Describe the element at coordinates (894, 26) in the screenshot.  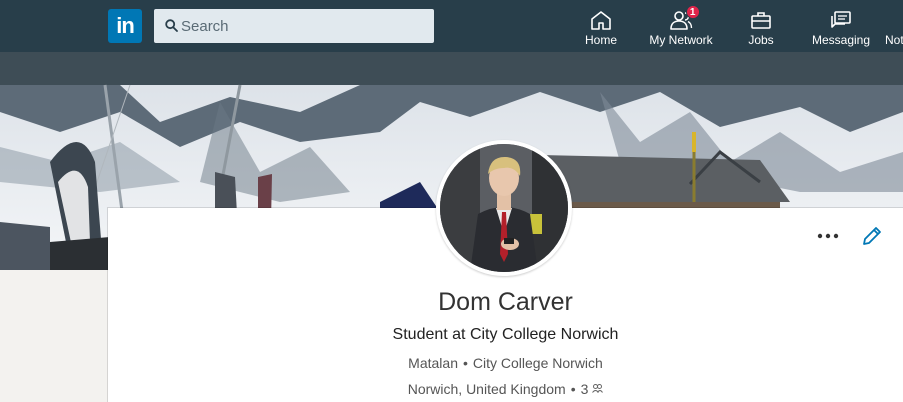
I see `nav-notifications: Notifications` at that location.